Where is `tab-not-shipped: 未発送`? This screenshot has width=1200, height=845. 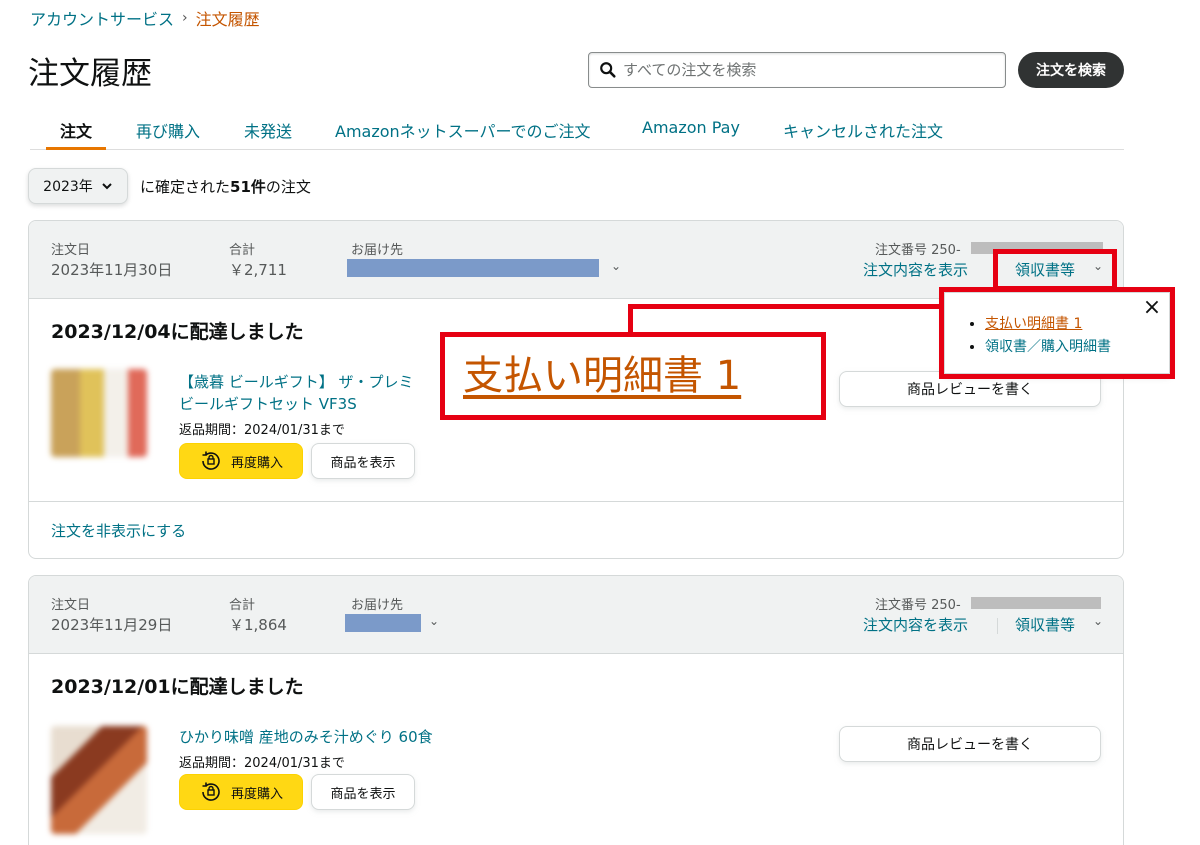 tab-not-shipped: 未発送 is located at coordinates (268, 130).